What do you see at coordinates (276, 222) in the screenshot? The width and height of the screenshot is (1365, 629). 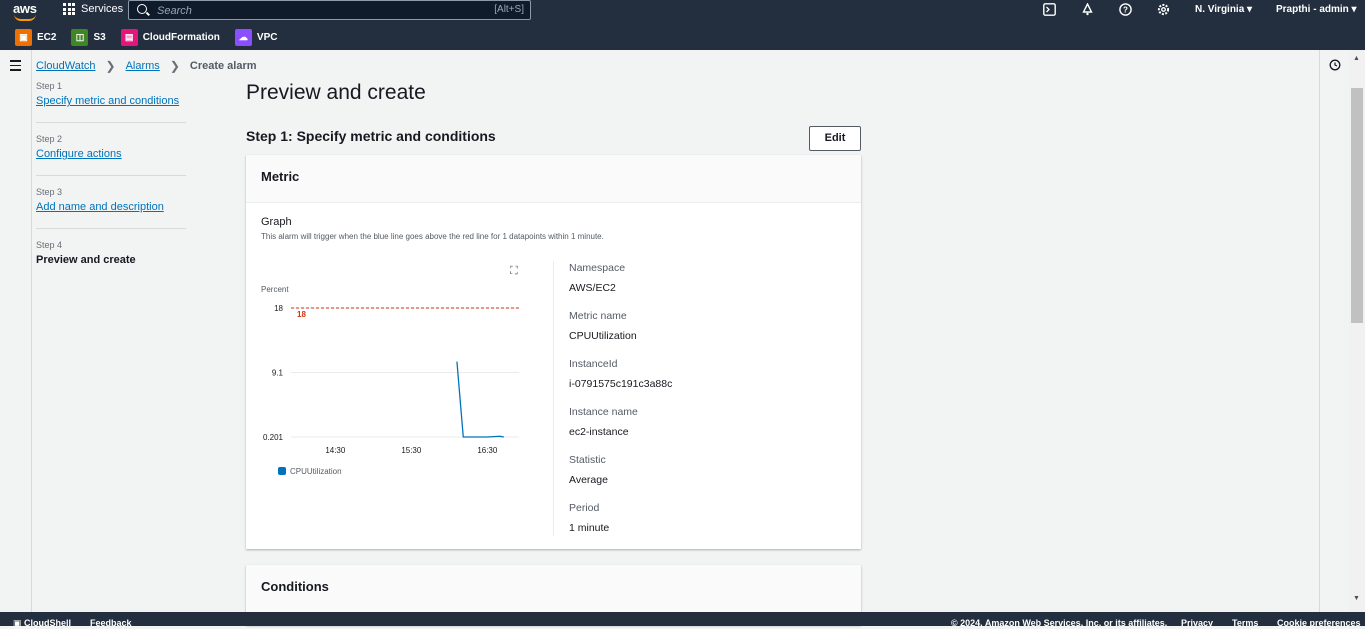 I see `graph-label: Graph` at bounding box center [276, 222].